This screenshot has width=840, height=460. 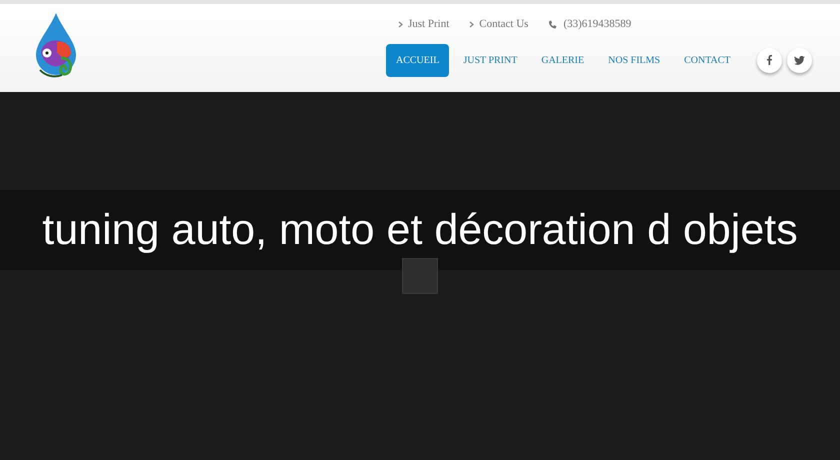 I want to click on phone-icon, so click(x=553, y=24).